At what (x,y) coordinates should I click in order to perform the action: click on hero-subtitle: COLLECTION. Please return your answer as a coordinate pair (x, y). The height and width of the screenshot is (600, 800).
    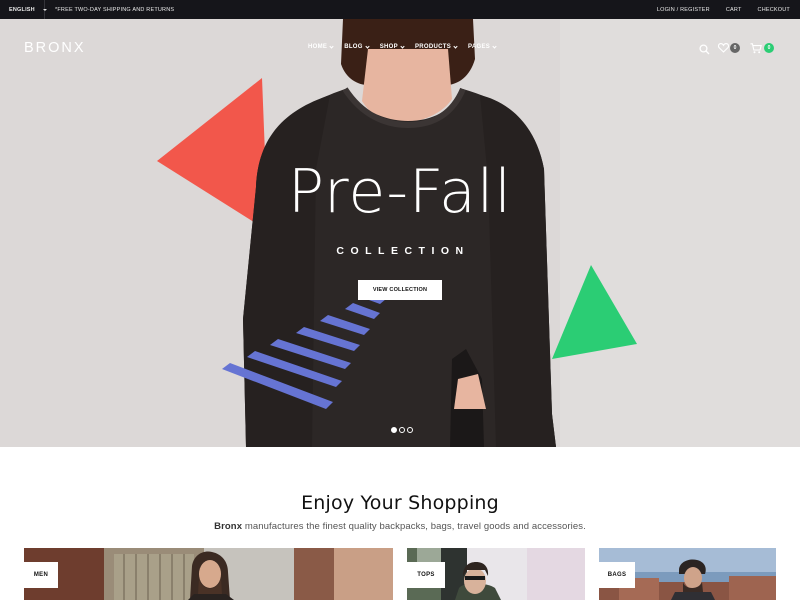
    Looking at the image, I should click on (403, 251).